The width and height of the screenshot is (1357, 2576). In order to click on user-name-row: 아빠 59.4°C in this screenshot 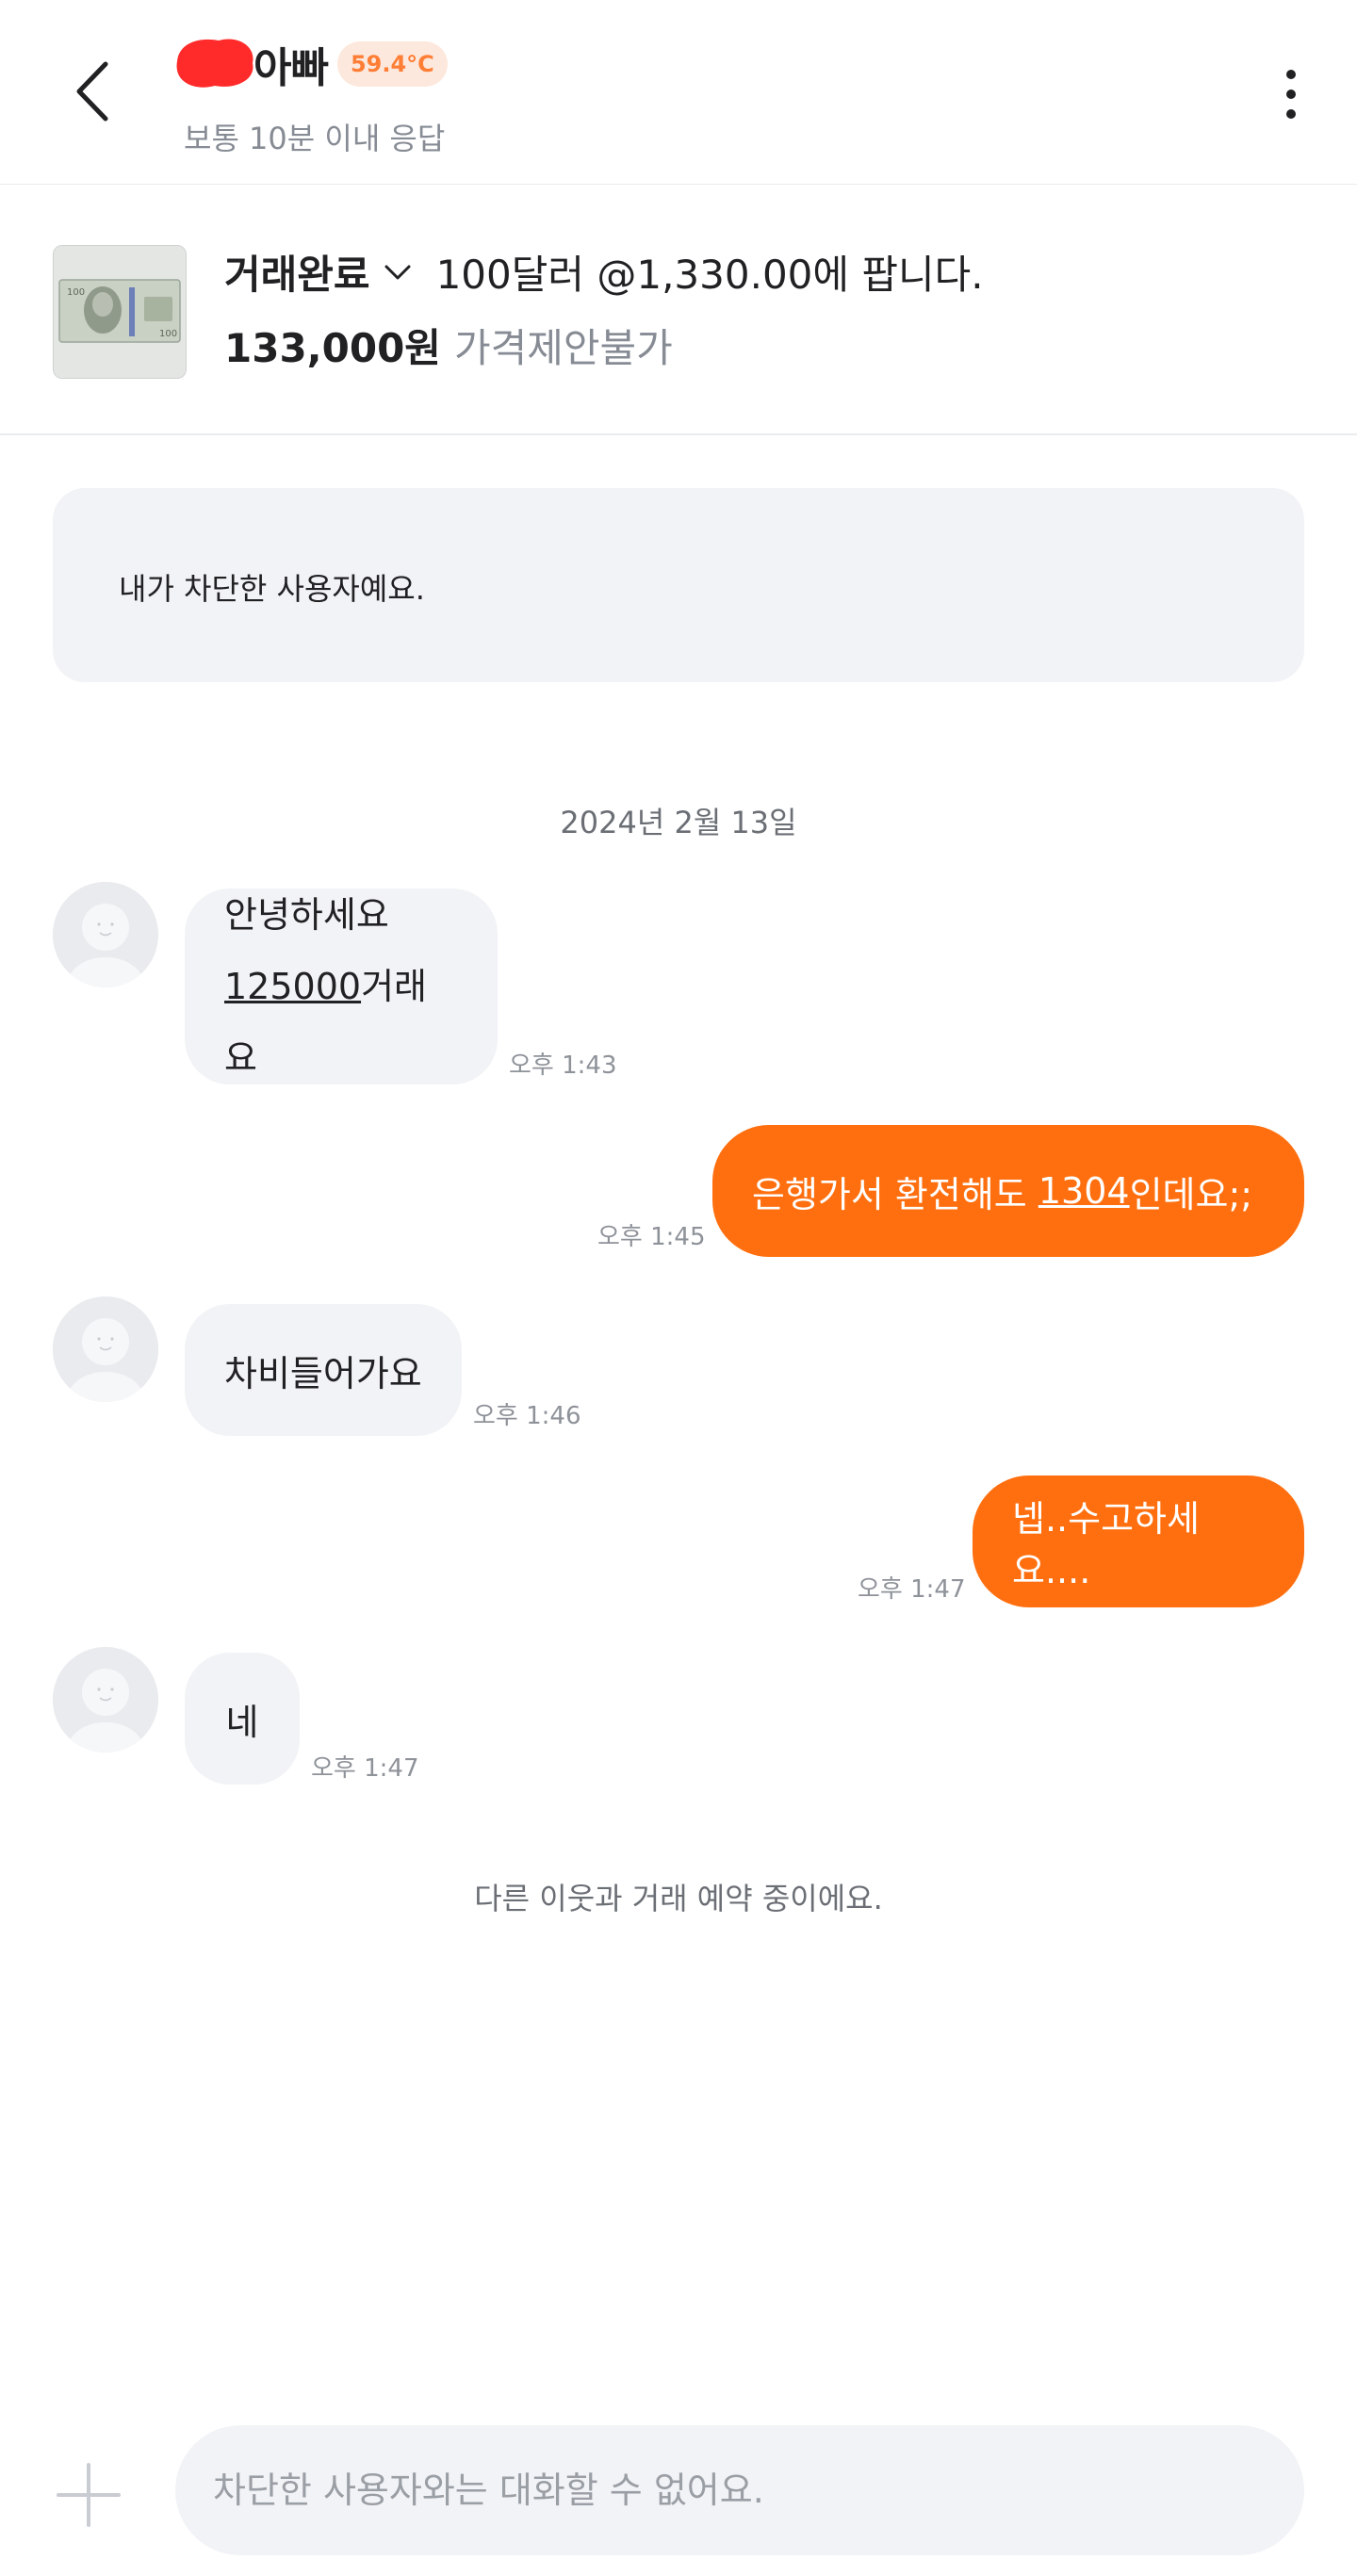, I will do `click(311, 64)`.